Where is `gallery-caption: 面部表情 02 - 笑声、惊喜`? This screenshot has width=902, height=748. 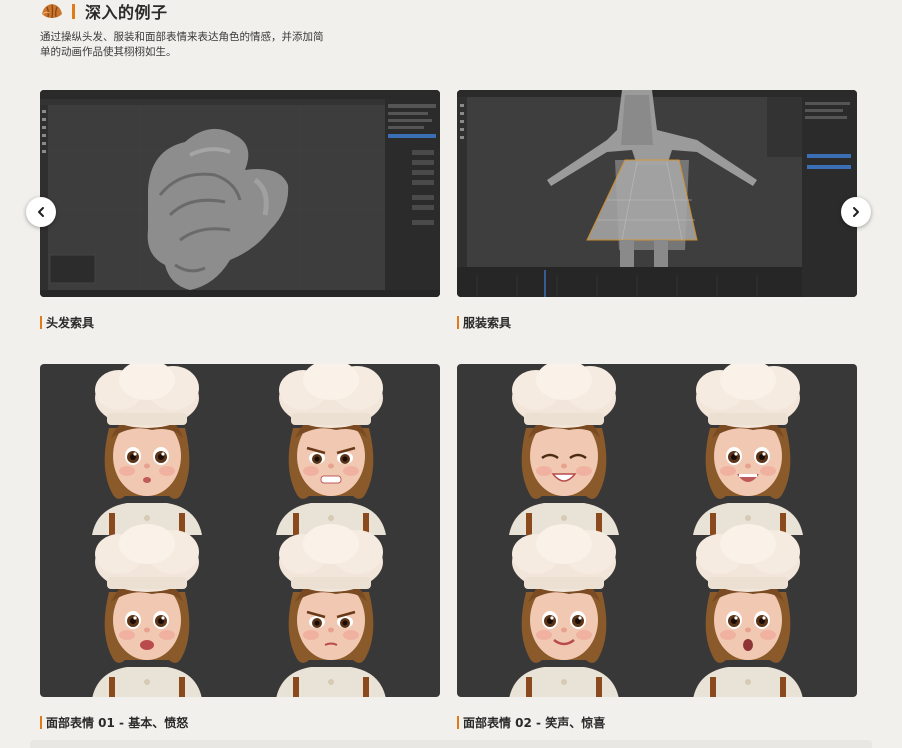
gallery-caption: 面部表情 02 - 笑声、惊喜 is located at coordinates (531, 722).